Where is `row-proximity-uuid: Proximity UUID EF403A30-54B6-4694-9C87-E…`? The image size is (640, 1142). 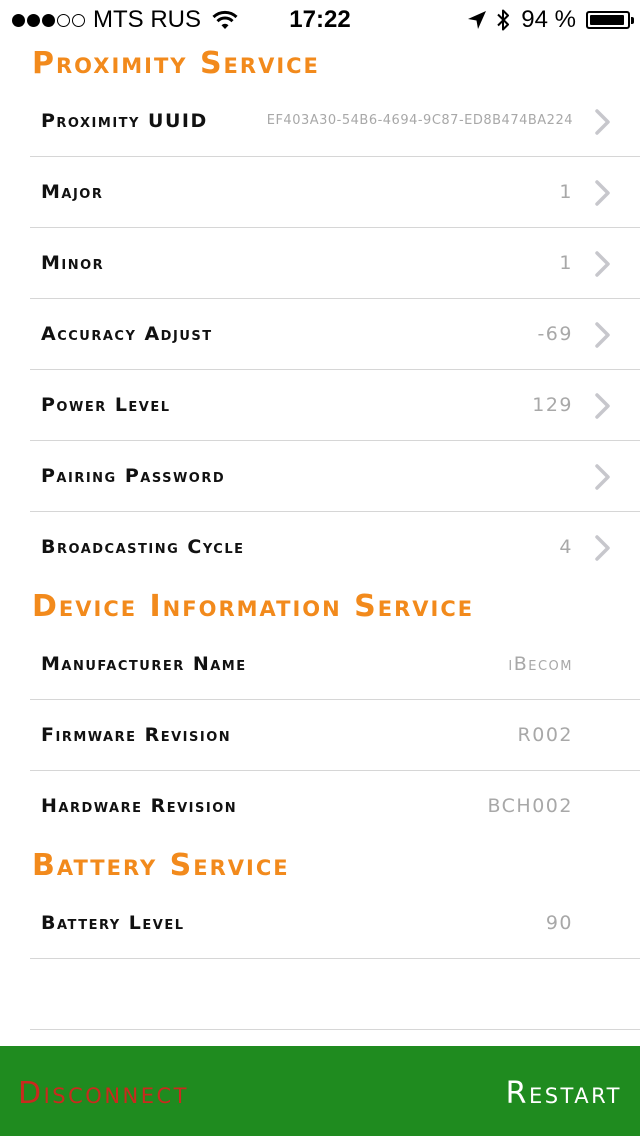
row-proximity-uuid: Proximity UUID EF403A30-54B6-4694-9C87-E… is located at coordinates (335, 121).